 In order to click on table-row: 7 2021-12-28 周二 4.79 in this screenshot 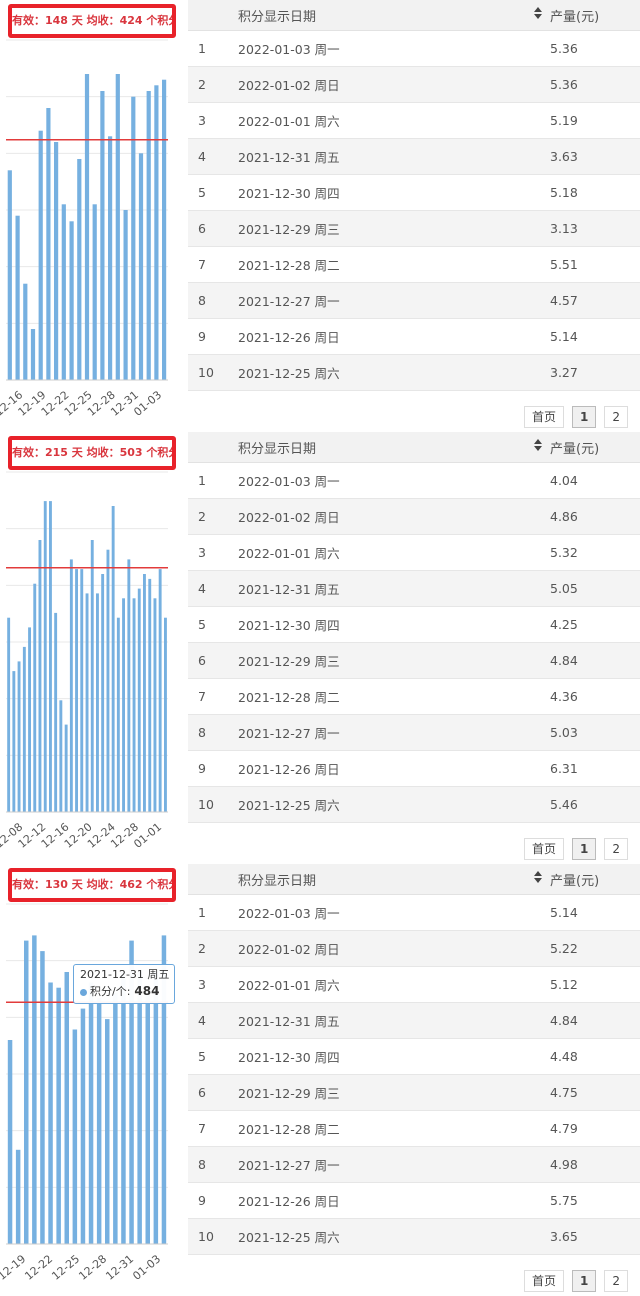, I will do `click(414, 1128)`.